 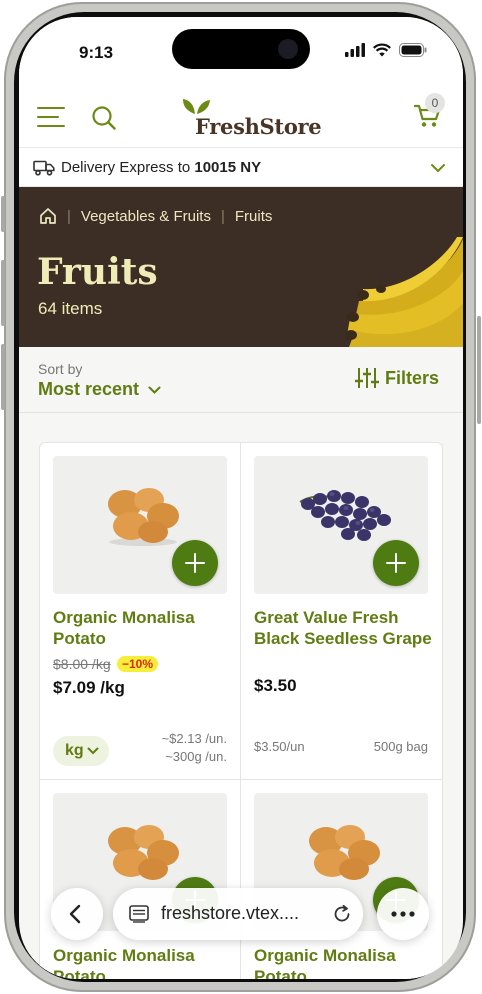 I want to click on truck-icon, so click(x=44, y=168).